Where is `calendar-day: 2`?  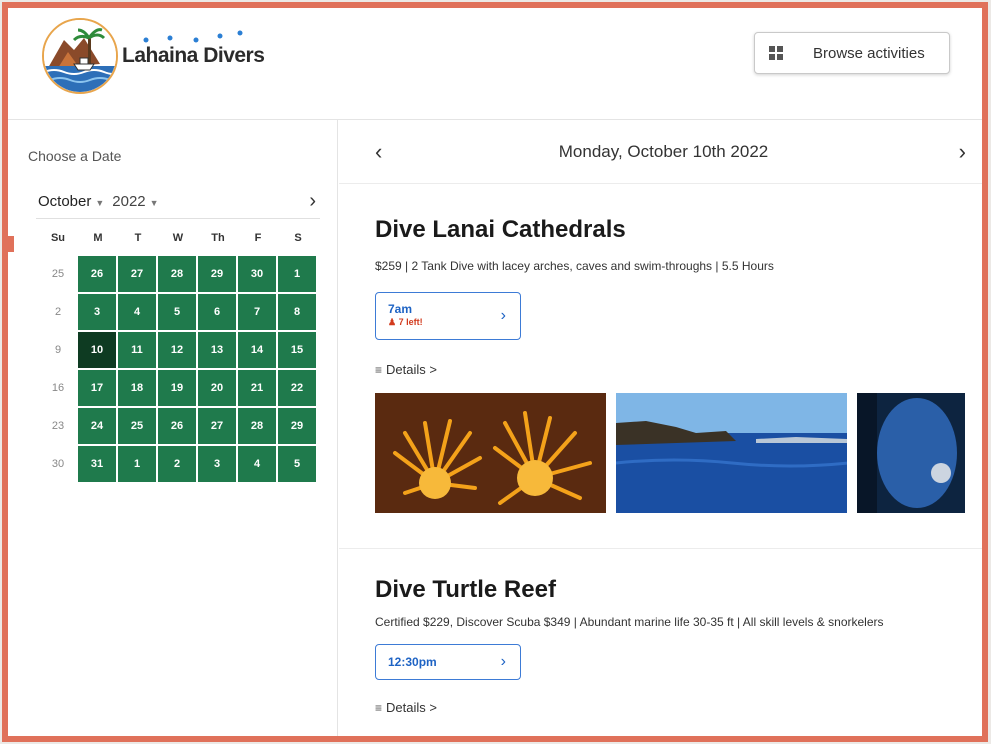 calendar-day: 2 is located at coordinates (178, 464).